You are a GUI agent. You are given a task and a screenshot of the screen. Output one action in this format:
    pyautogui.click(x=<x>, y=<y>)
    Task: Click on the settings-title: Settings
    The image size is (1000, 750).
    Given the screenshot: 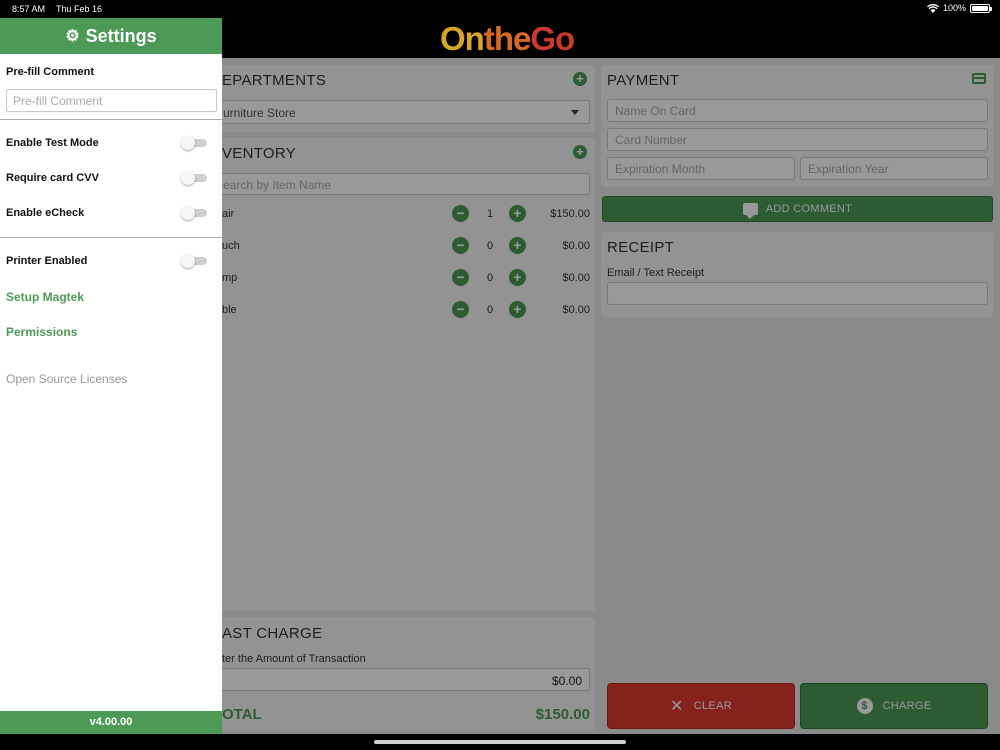 What is the action you would take?
    pyautogui.click(x=121, y=35)
    